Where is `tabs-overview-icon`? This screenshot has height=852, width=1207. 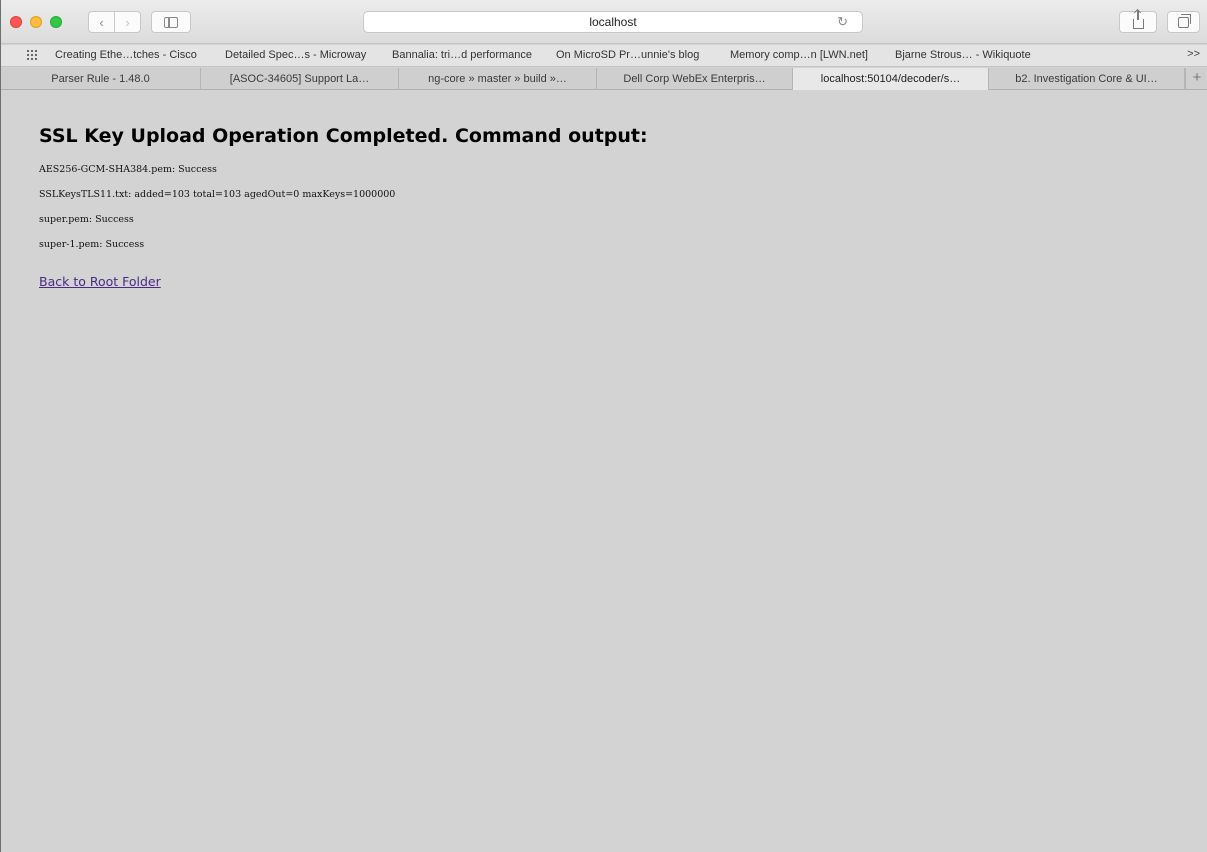 tabs-overview-icon is located at coordinates (1184, 20).